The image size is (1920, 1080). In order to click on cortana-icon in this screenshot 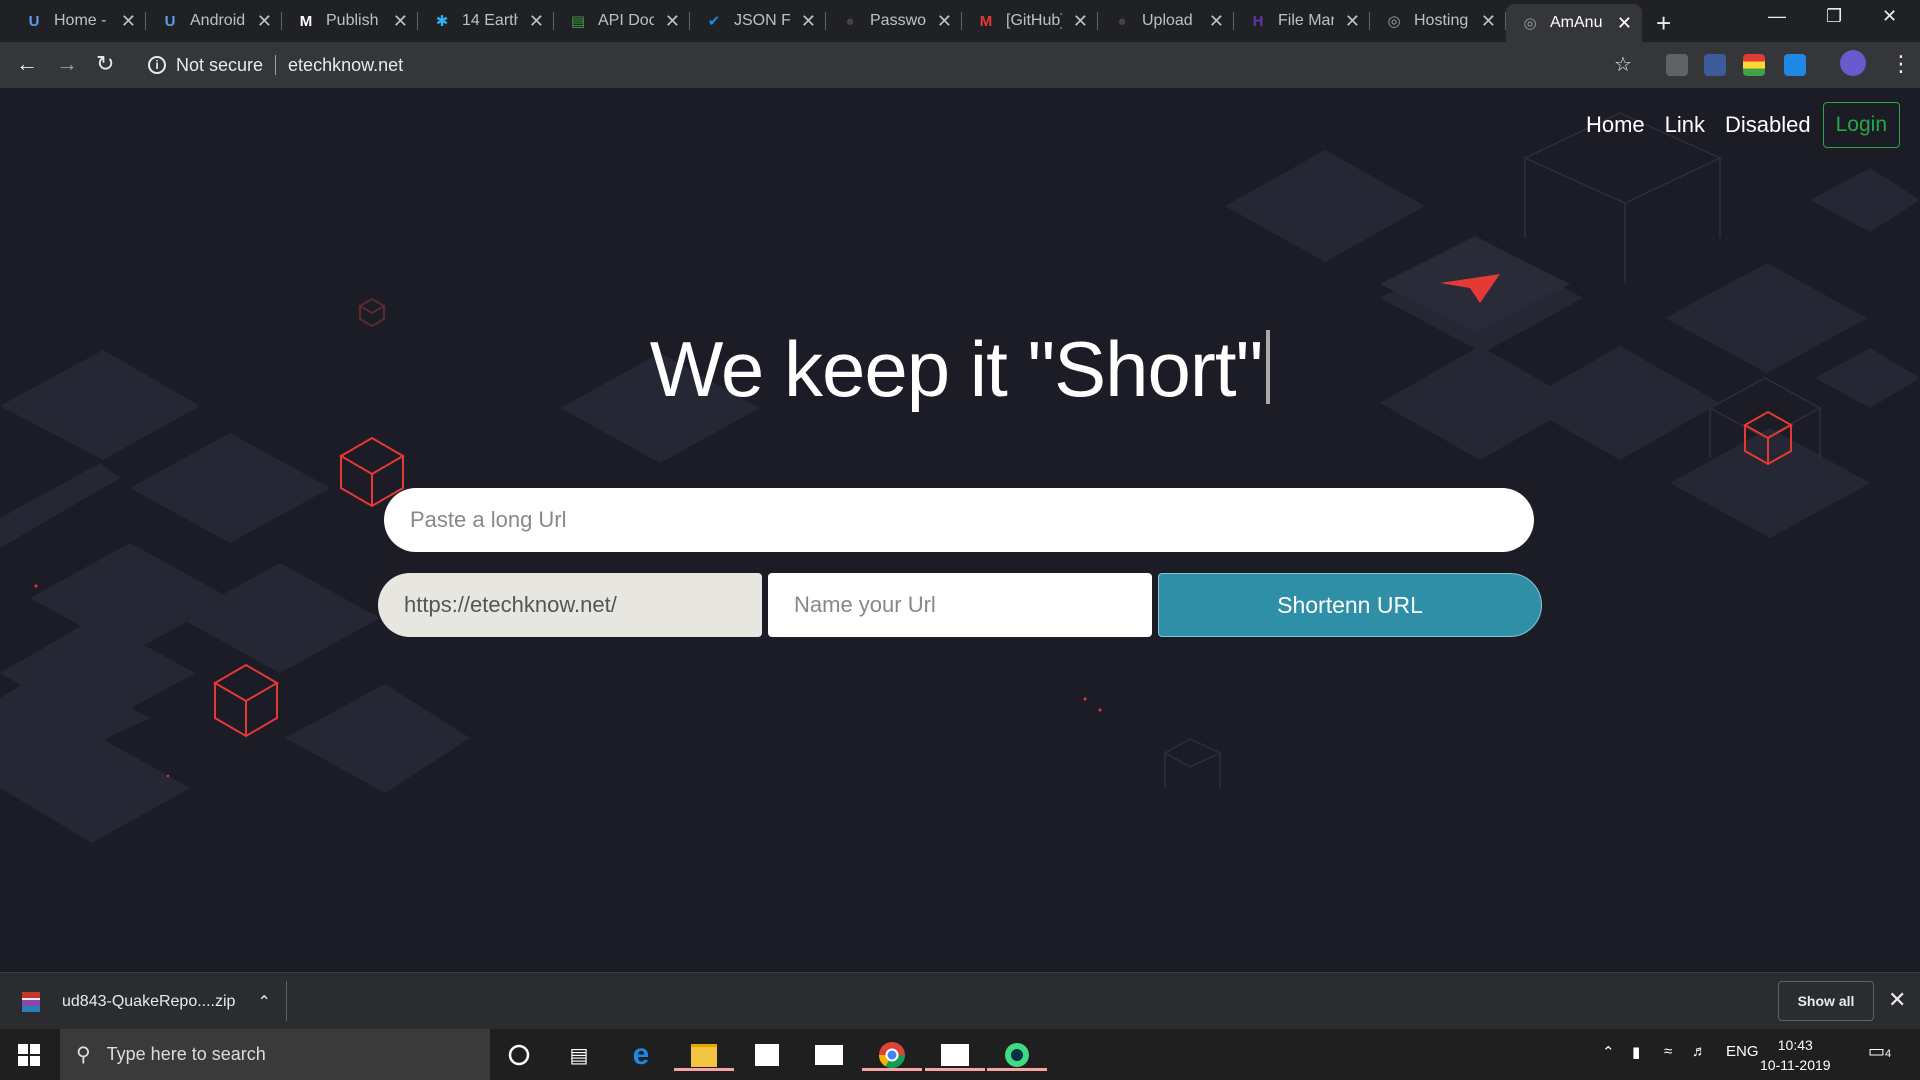, I will do `click(519, 1055)`.